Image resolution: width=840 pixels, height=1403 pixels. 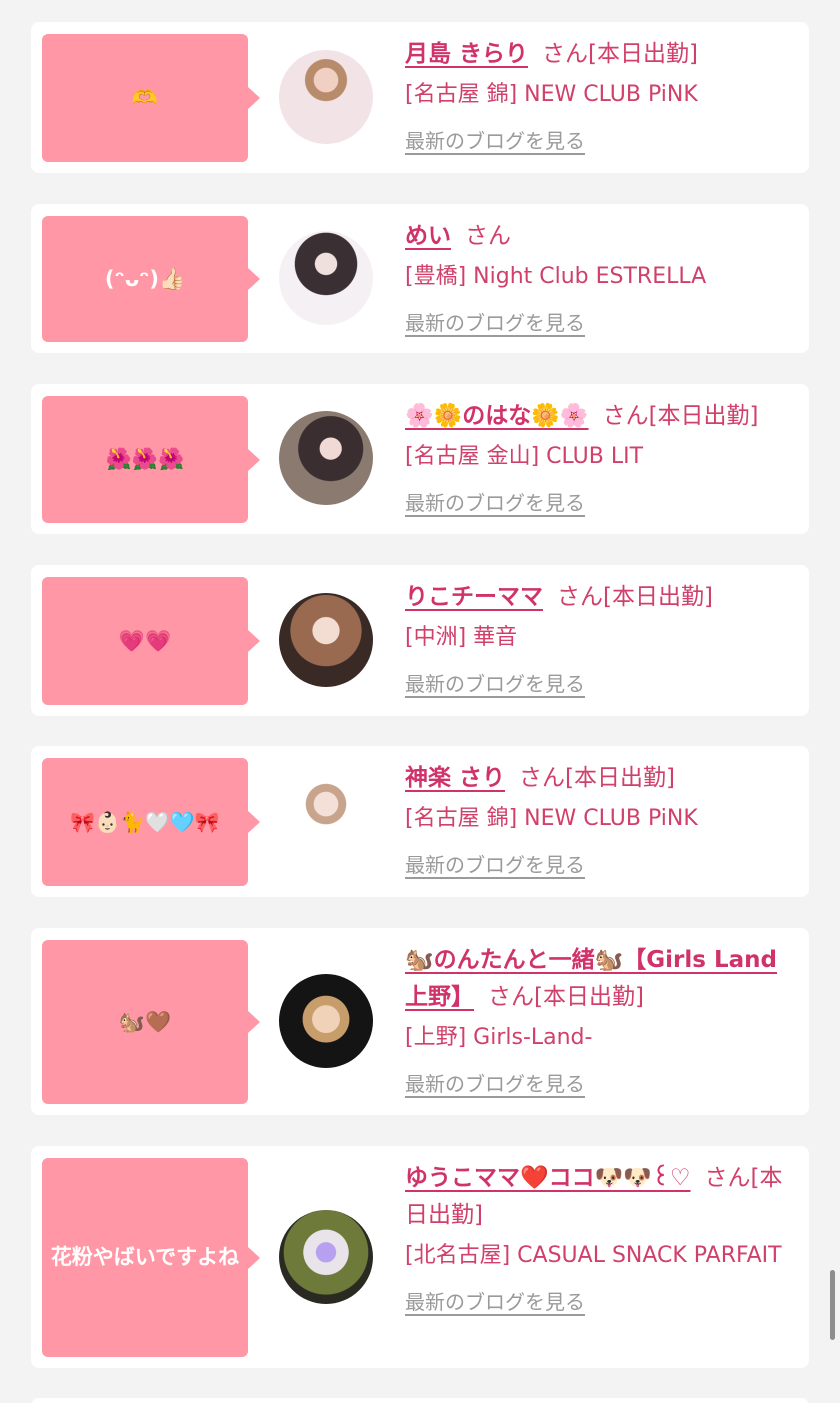 I want to click on comment-bubble: 💗💗, so click(x=151, y=641).